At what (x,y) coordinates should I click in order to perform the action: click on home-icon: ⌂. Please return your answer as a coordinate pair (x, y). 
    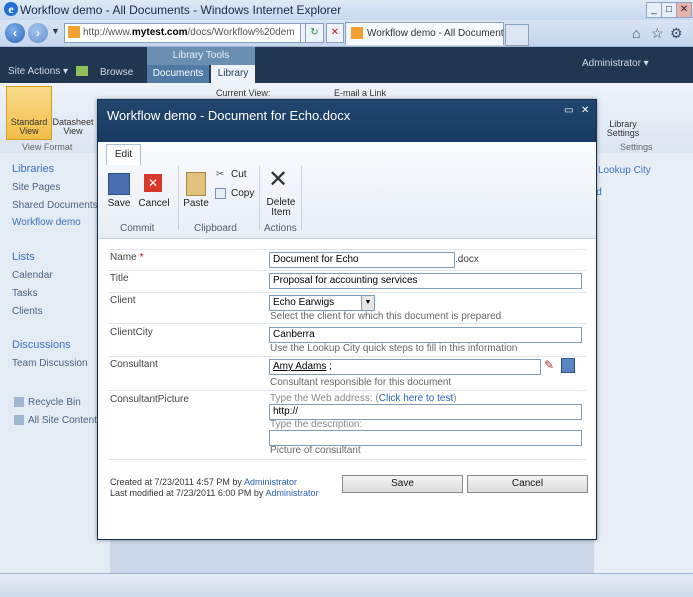
    Looking at the image, I should click on (636, 33).